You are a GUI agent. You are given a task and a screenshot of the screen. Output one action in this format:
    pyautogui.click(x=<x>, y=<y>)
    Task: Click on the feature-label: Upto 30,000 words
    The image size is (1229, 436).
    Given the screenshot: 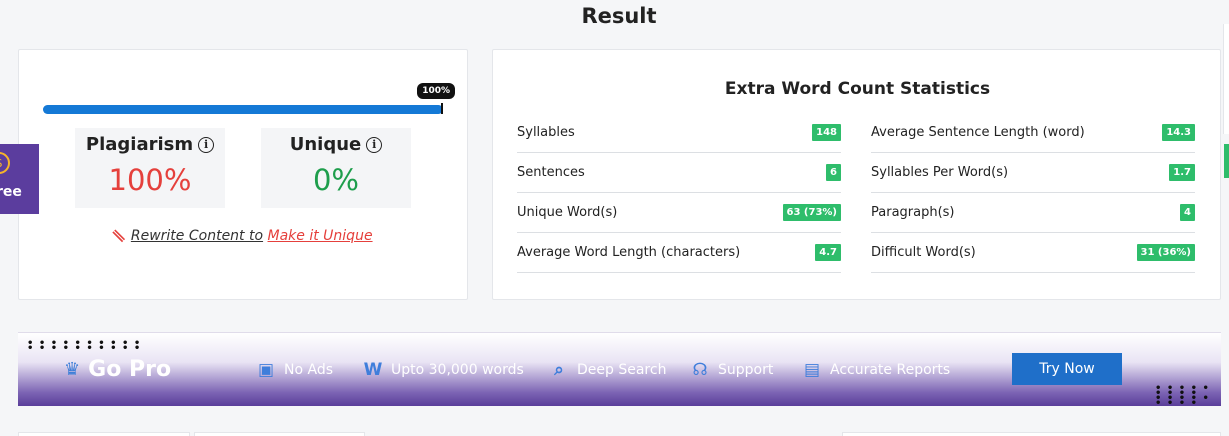 What is the action you would take?
    pyautogui.click(x=457, y=370)
    